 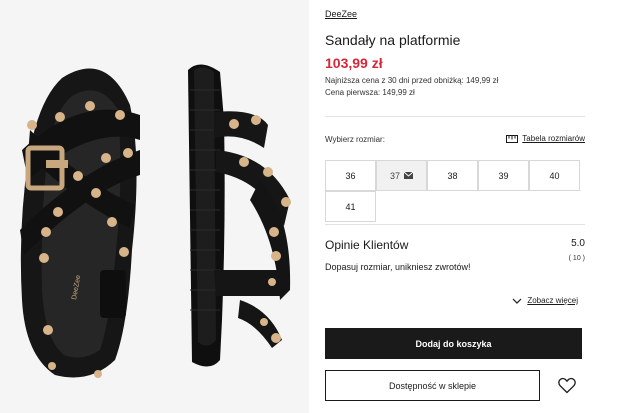 I want to click on size-chart-link: Tabela rozmiarów, so click(x=545, y=138).